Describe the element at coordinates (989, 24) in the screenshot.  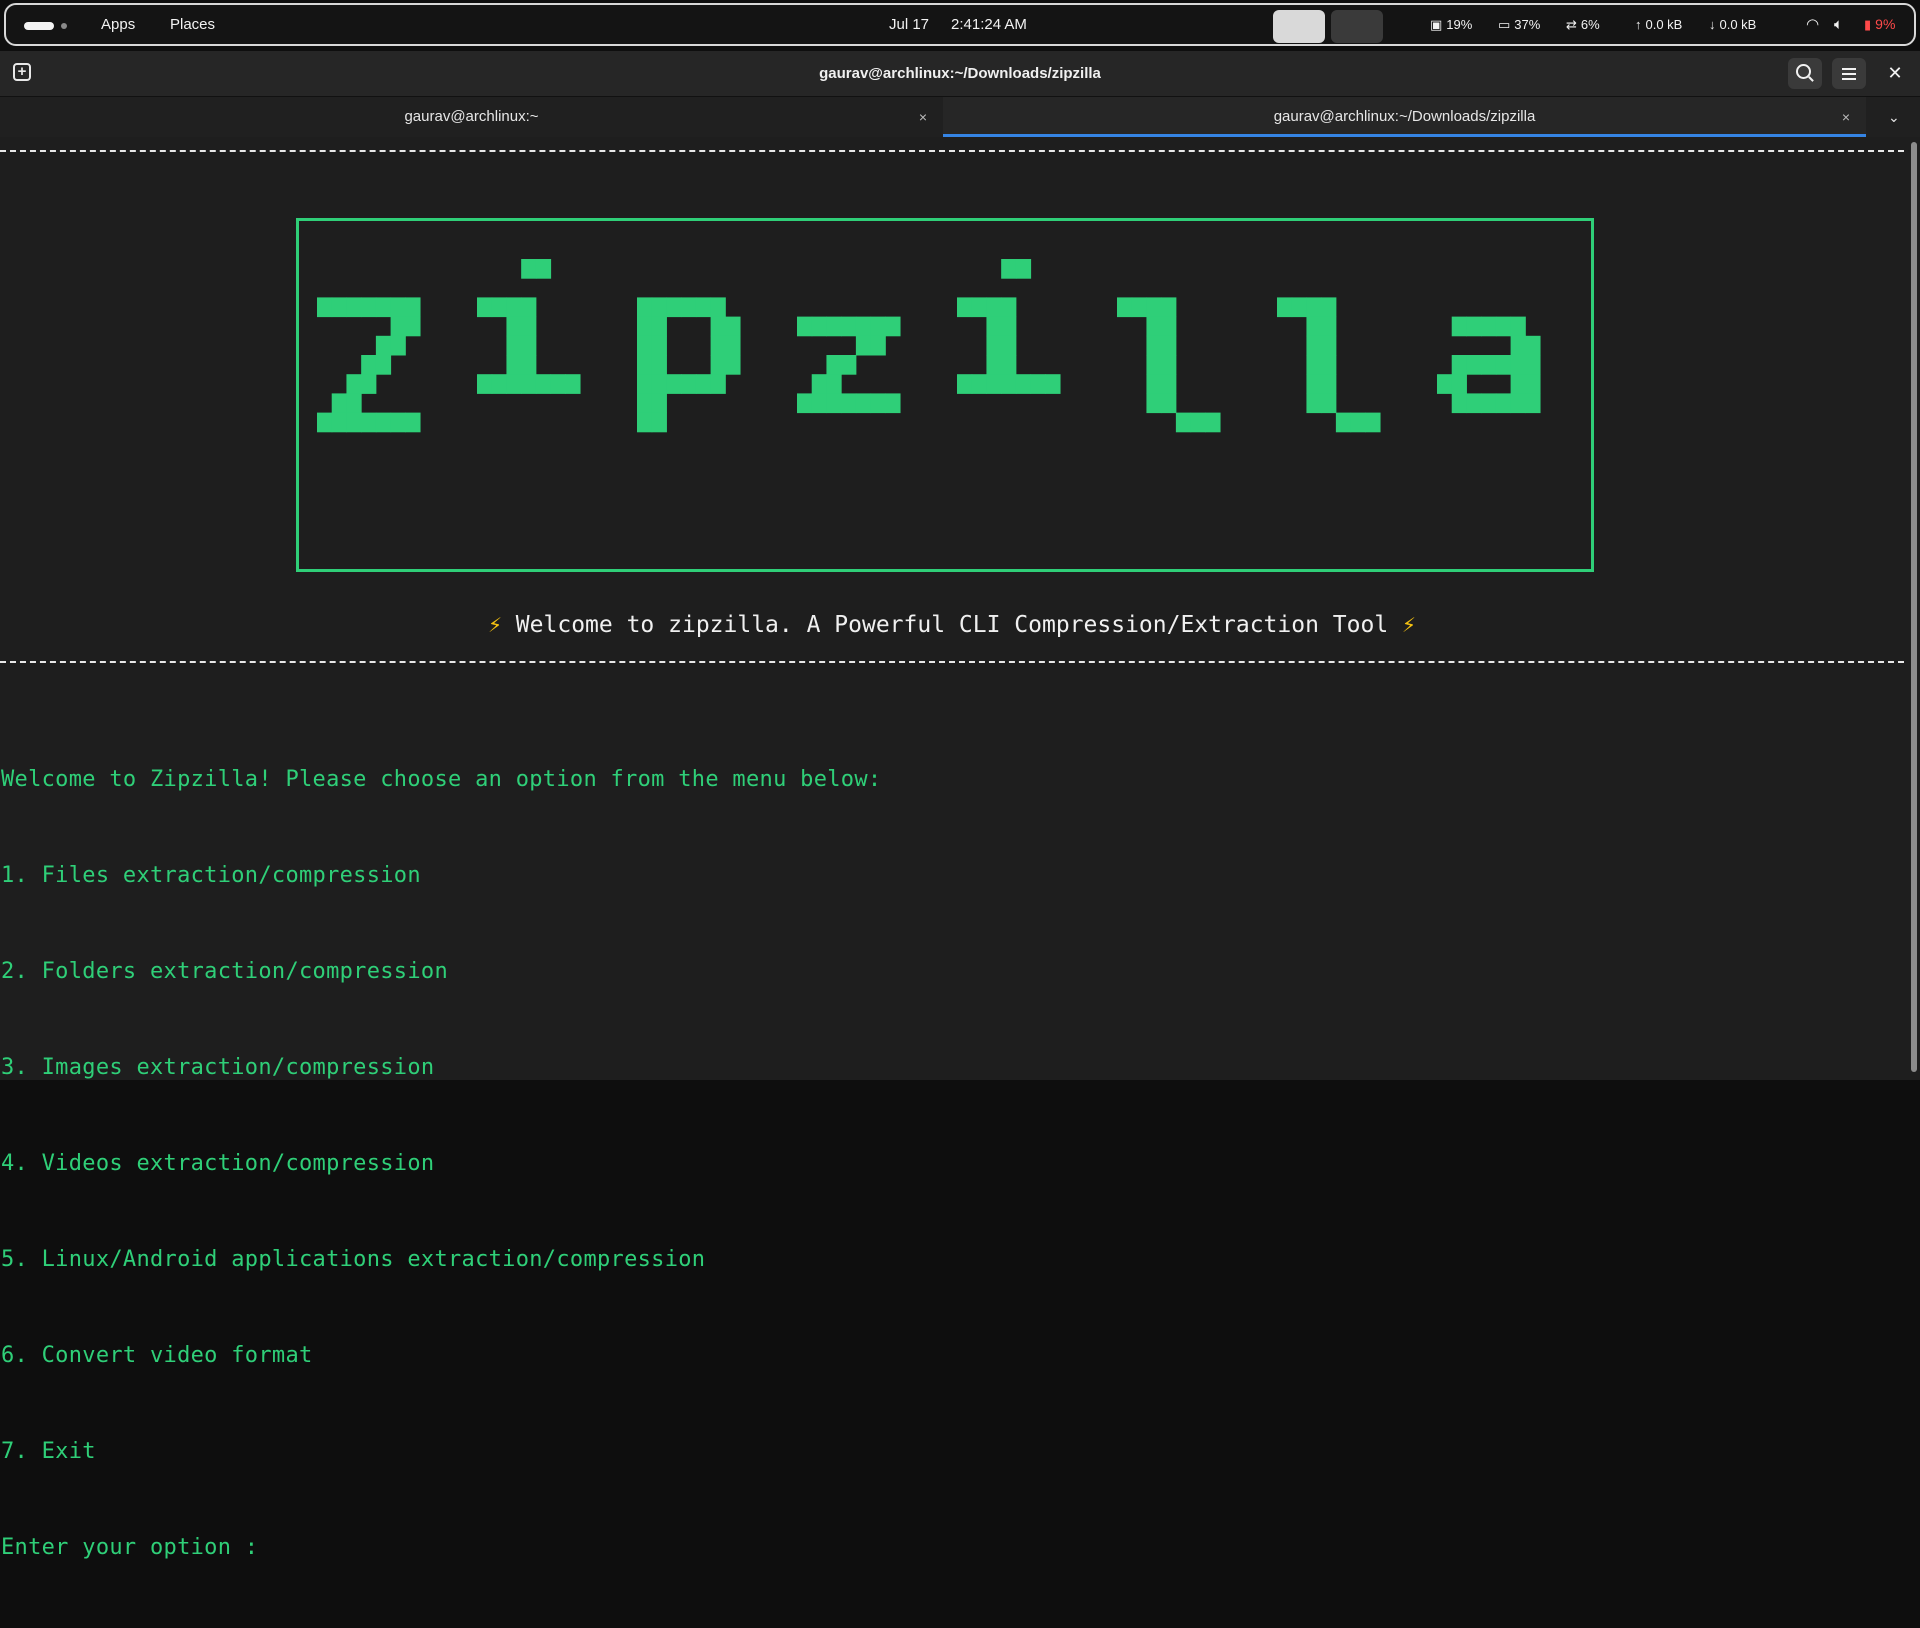
I see `clock-time: 2:41:24 AM` at that location.